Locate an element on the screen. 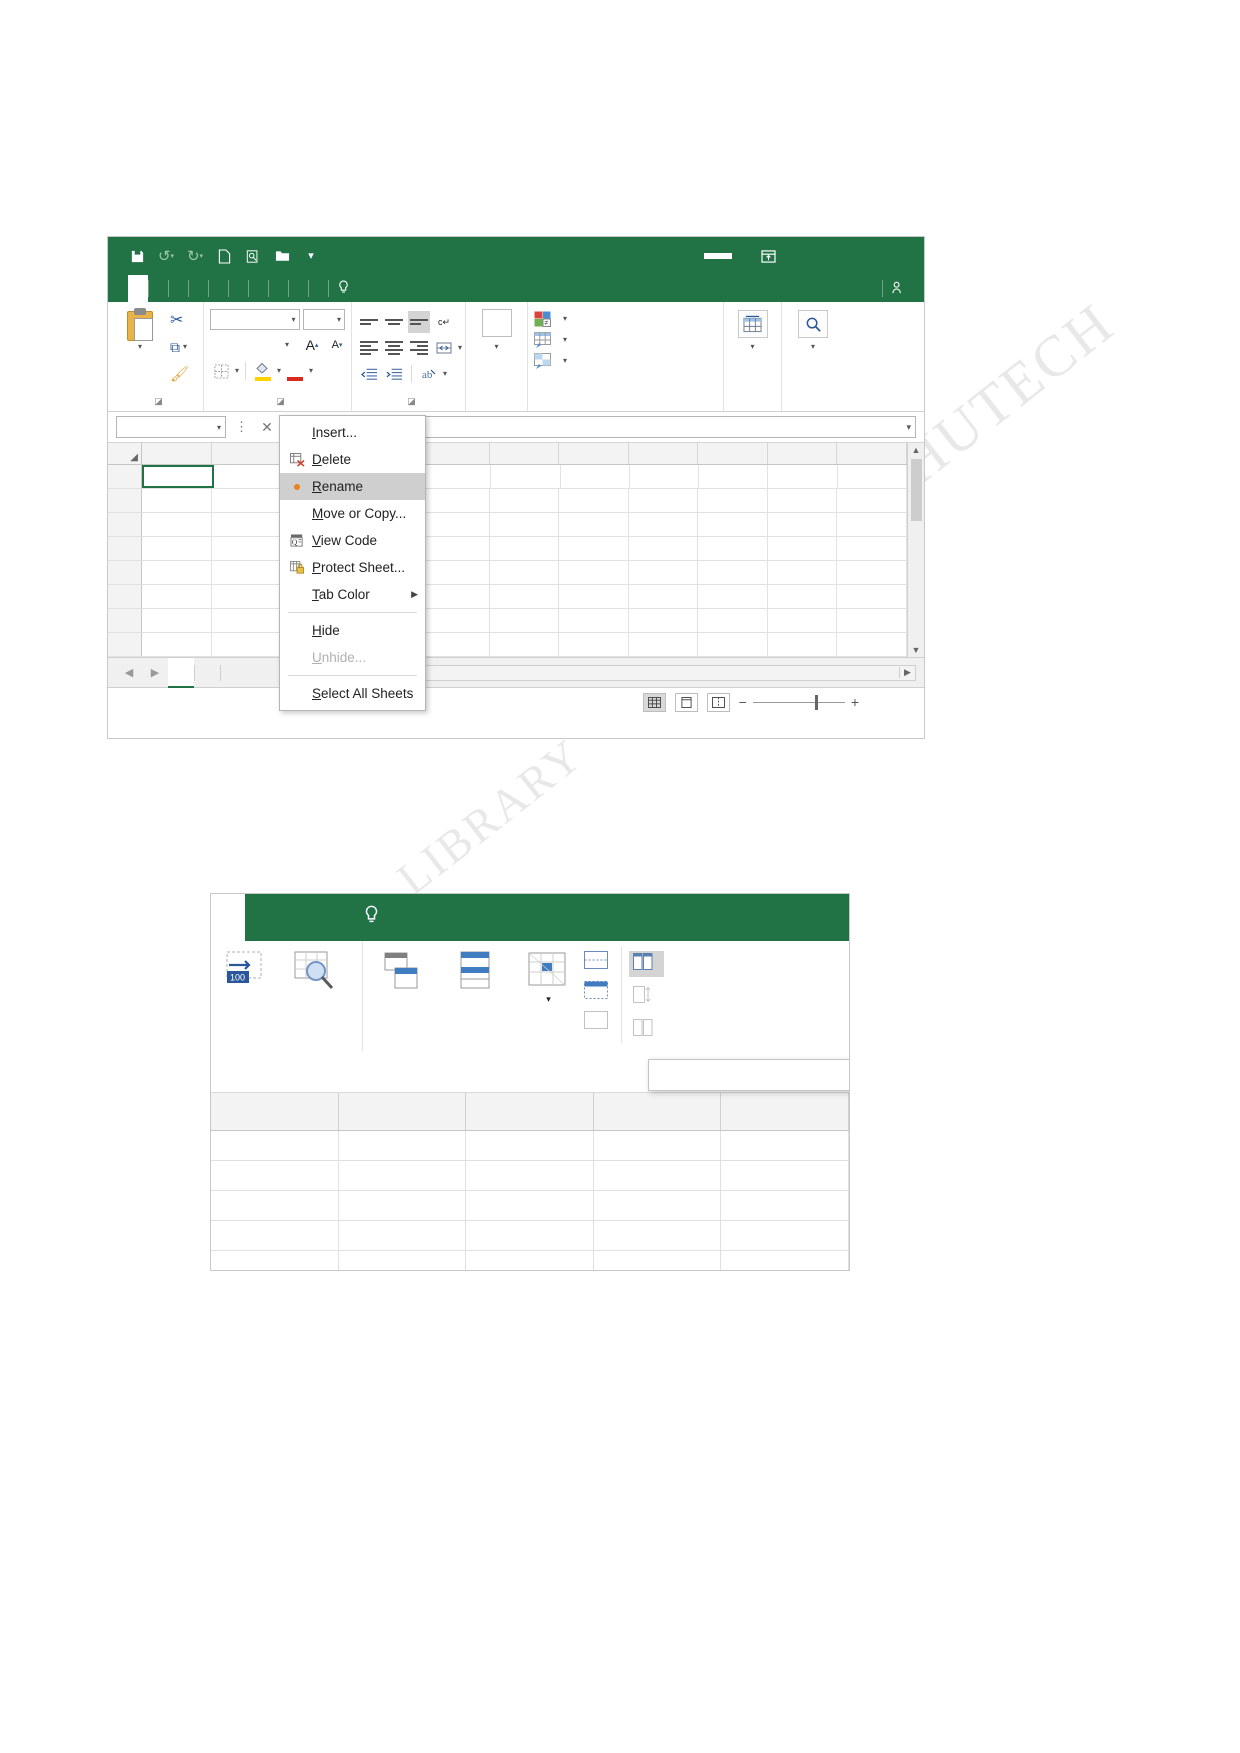 Image resolution: width=1240 pixels, height=1753 pixels. align-left-button is located at coordinates (369, 348).